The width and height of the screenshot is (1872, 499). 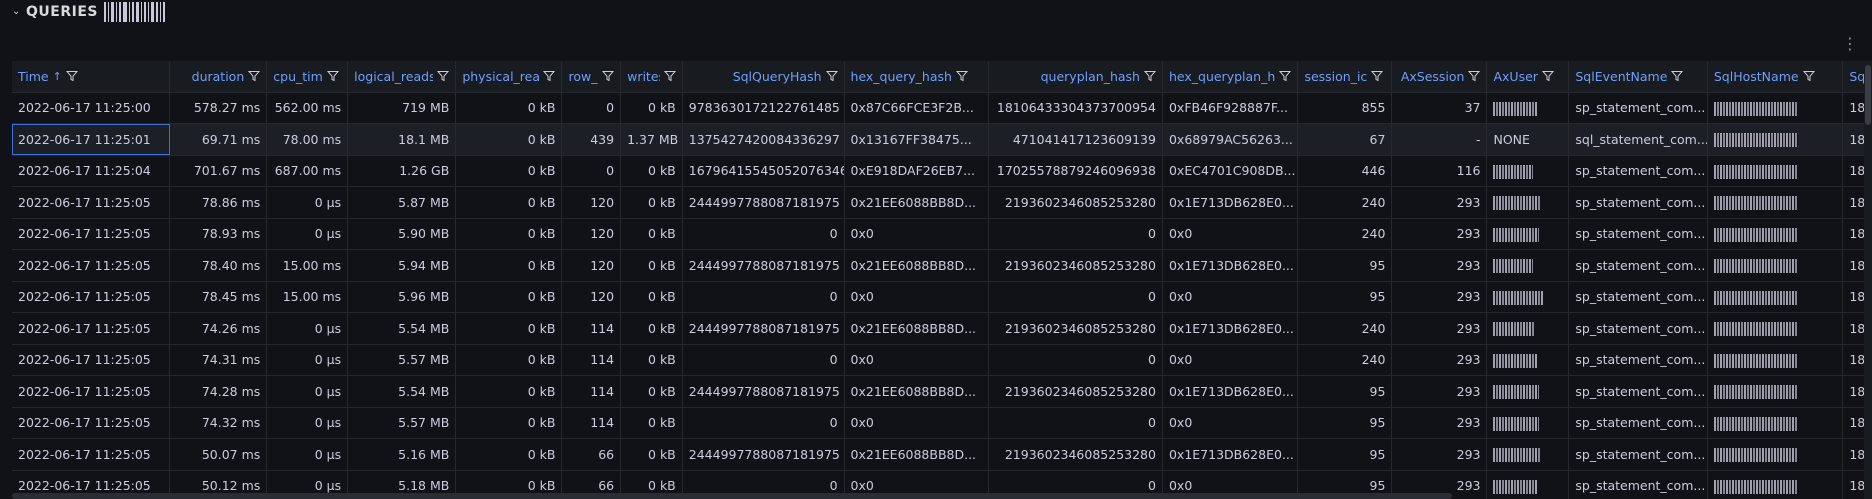 What do you see at coordinates (57, 76) in the screenshot?
I see `sort-ascending-icon: ↑` at bounding box center [57, 76].